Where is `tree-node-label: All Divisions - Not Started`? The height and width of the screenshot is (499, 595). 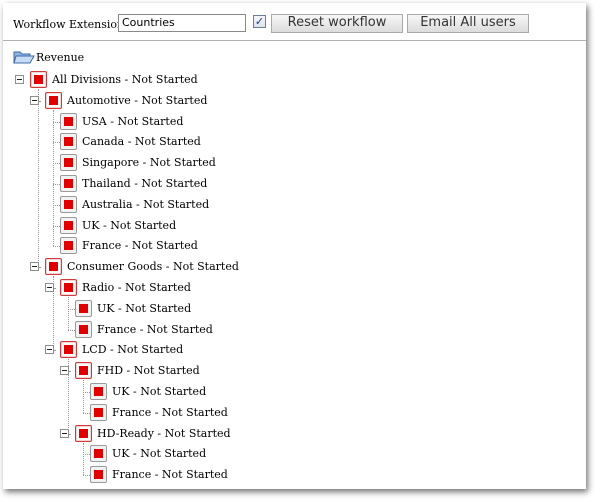 tree-node-label: All Divisions - Not Started is located at coordinates (125, 79).